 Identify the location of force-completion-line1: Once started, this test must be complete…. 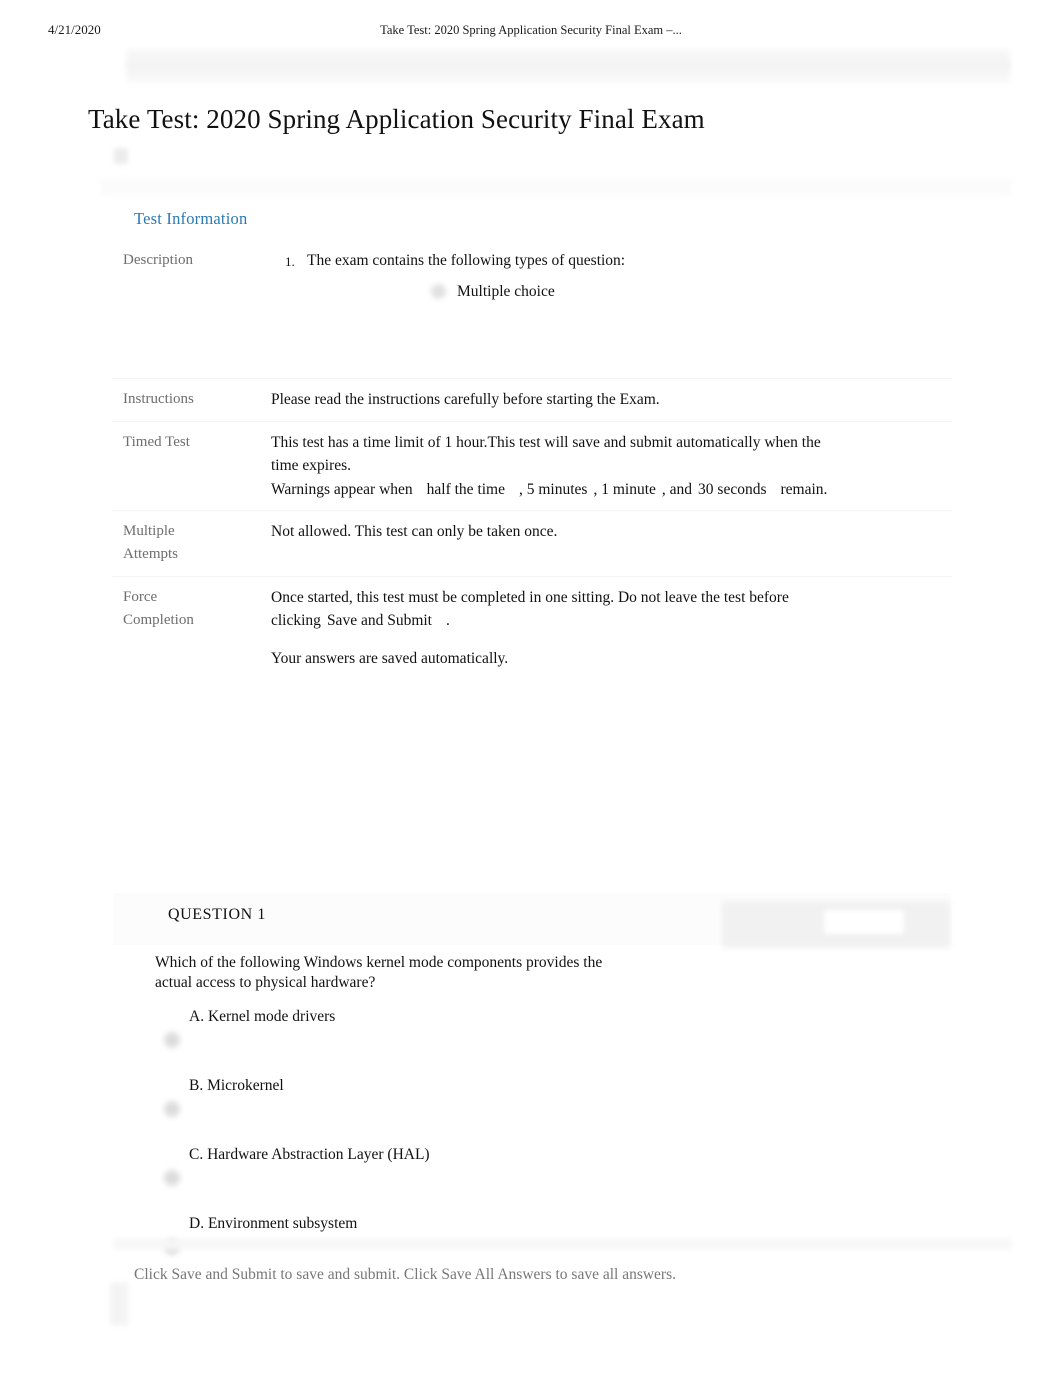
(530, 597).